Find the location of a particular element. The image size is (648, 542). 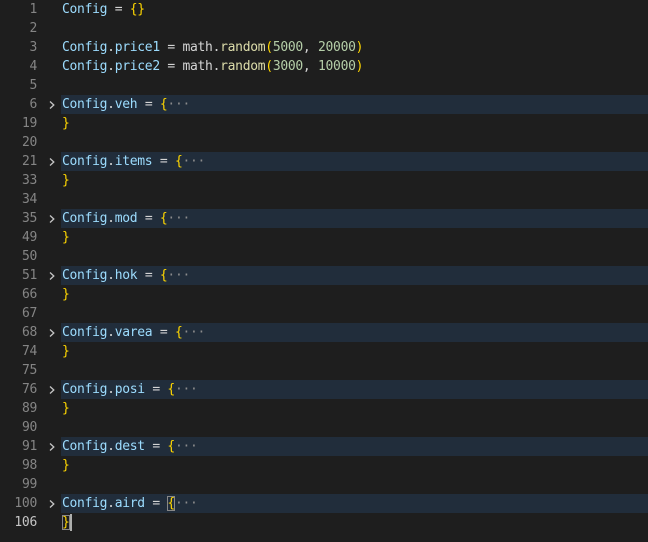

code-line: 20 is located at coordinates (324, 142).